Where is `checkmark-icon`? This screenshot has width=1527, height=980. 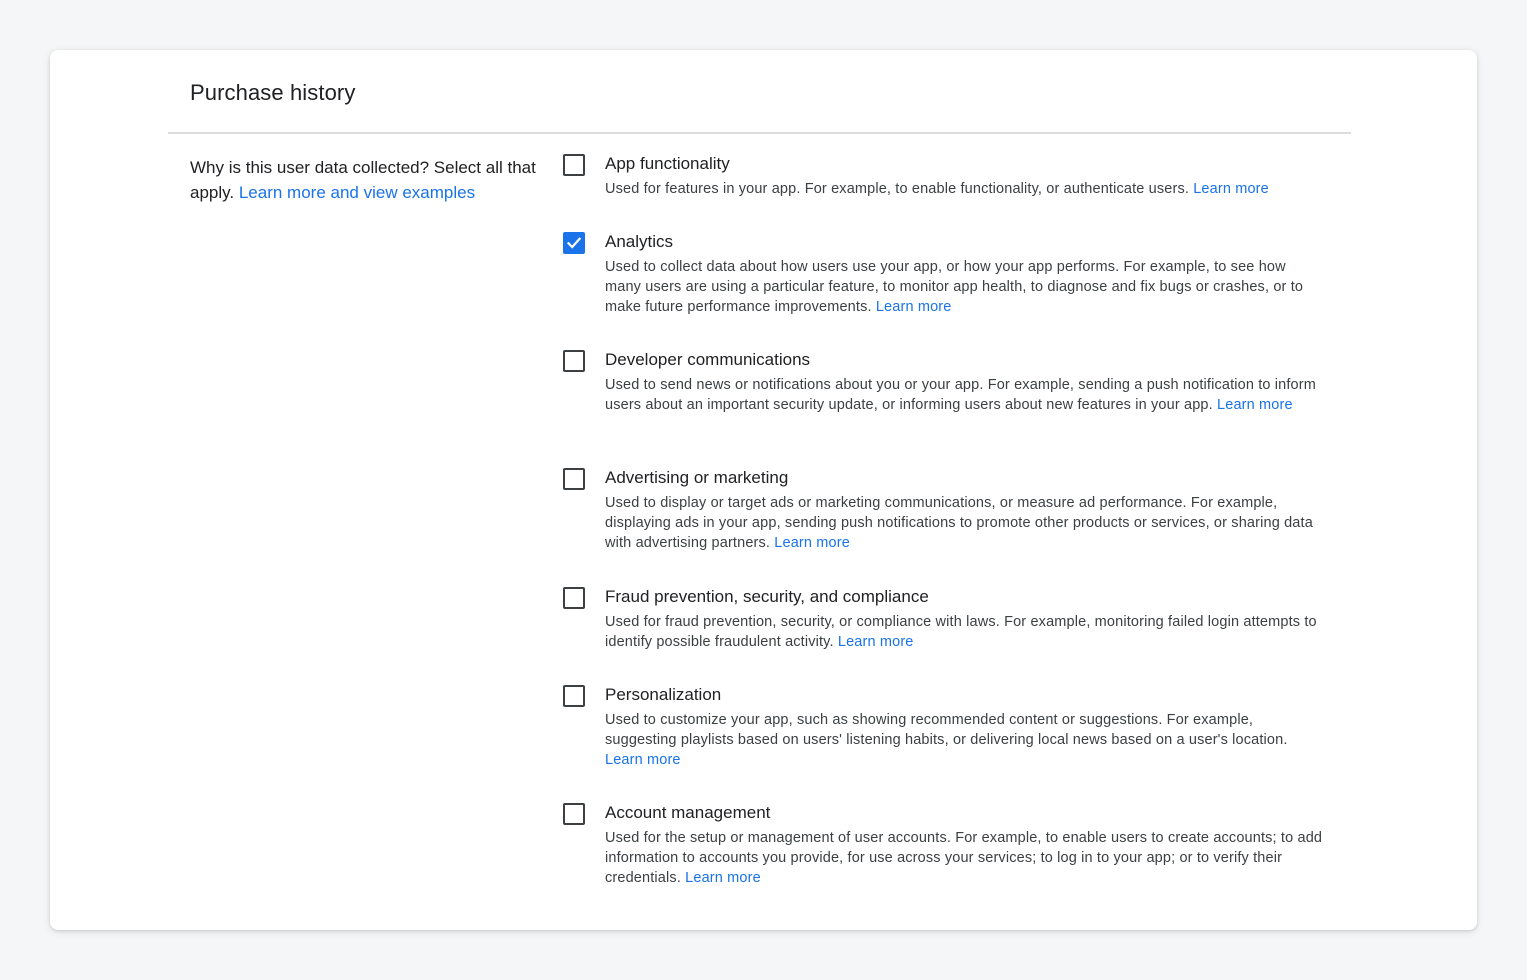
checkmark-icon is located at coordinates (574, 243).